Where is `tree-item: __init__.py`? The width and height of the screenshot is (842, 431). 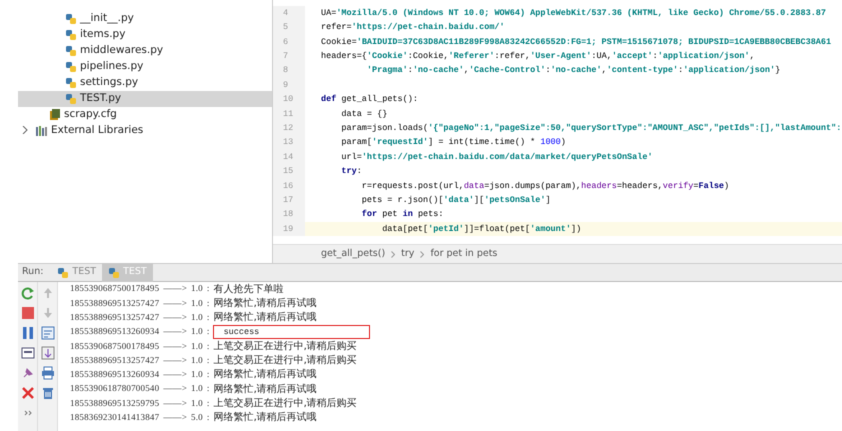
tree-item: __init__.py is located at coordinates (145, 19).